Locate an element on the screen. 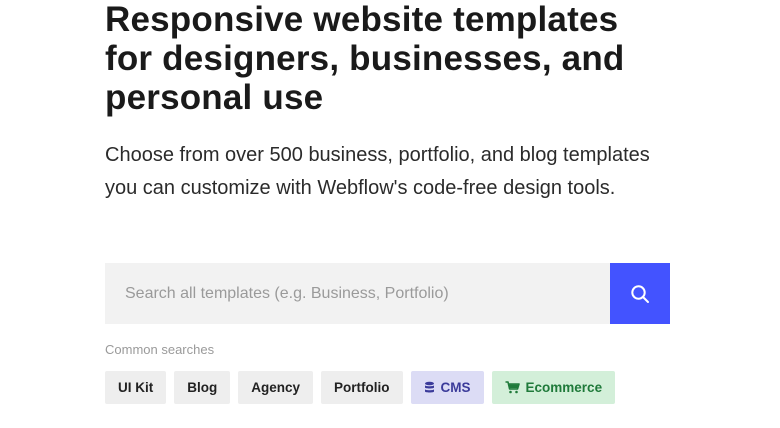 The image size is (780, 428). tag-label: UI Kit is located at coordinates (136, 387).